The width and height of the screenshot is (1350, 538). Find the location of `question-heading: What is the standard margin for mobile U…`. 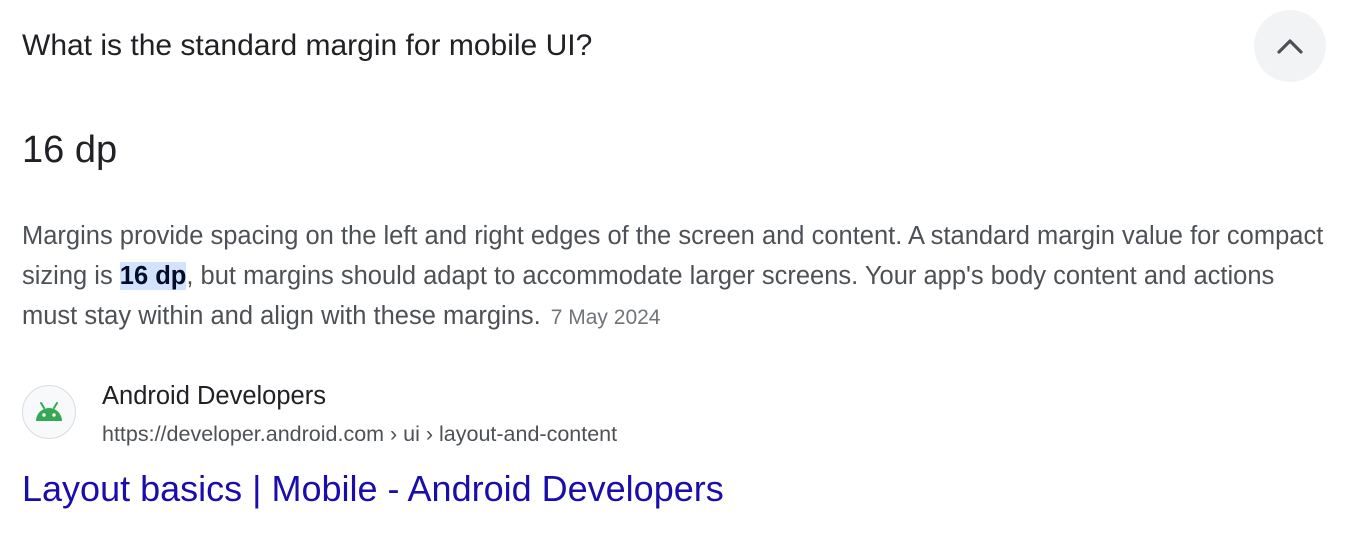

question-heading: What is the standard margin for mobile U… is located at coordinates (307, 46).